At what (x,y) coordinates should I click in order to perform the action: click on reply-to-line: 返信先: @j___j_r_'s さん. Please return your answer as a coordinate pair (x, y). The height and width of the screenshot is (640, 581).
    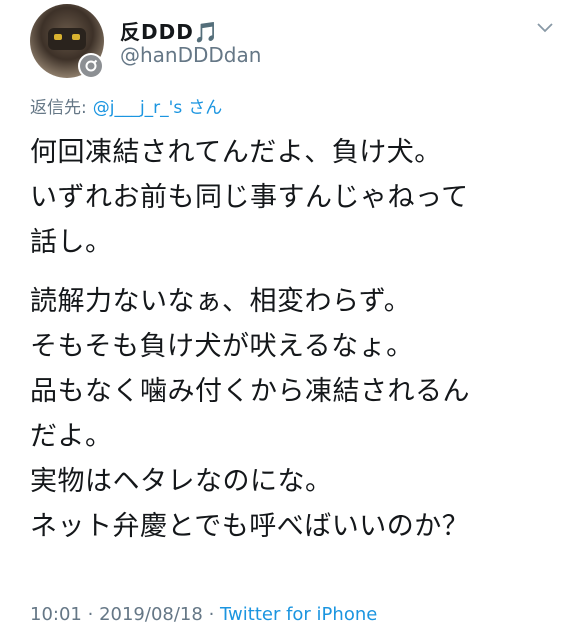
    Looking at the image, I should click on (126, 105).